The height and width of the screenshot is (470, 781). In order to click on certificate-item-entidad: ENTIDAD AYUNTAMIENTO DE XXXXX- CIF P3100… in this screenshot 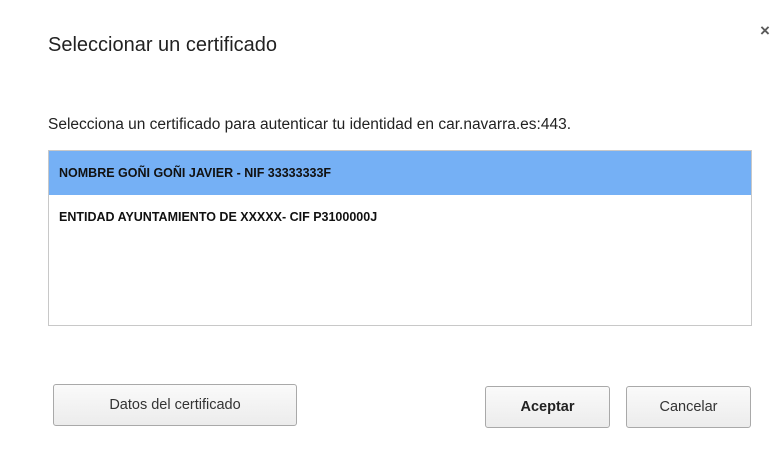, I will do `click(400, 217)`.